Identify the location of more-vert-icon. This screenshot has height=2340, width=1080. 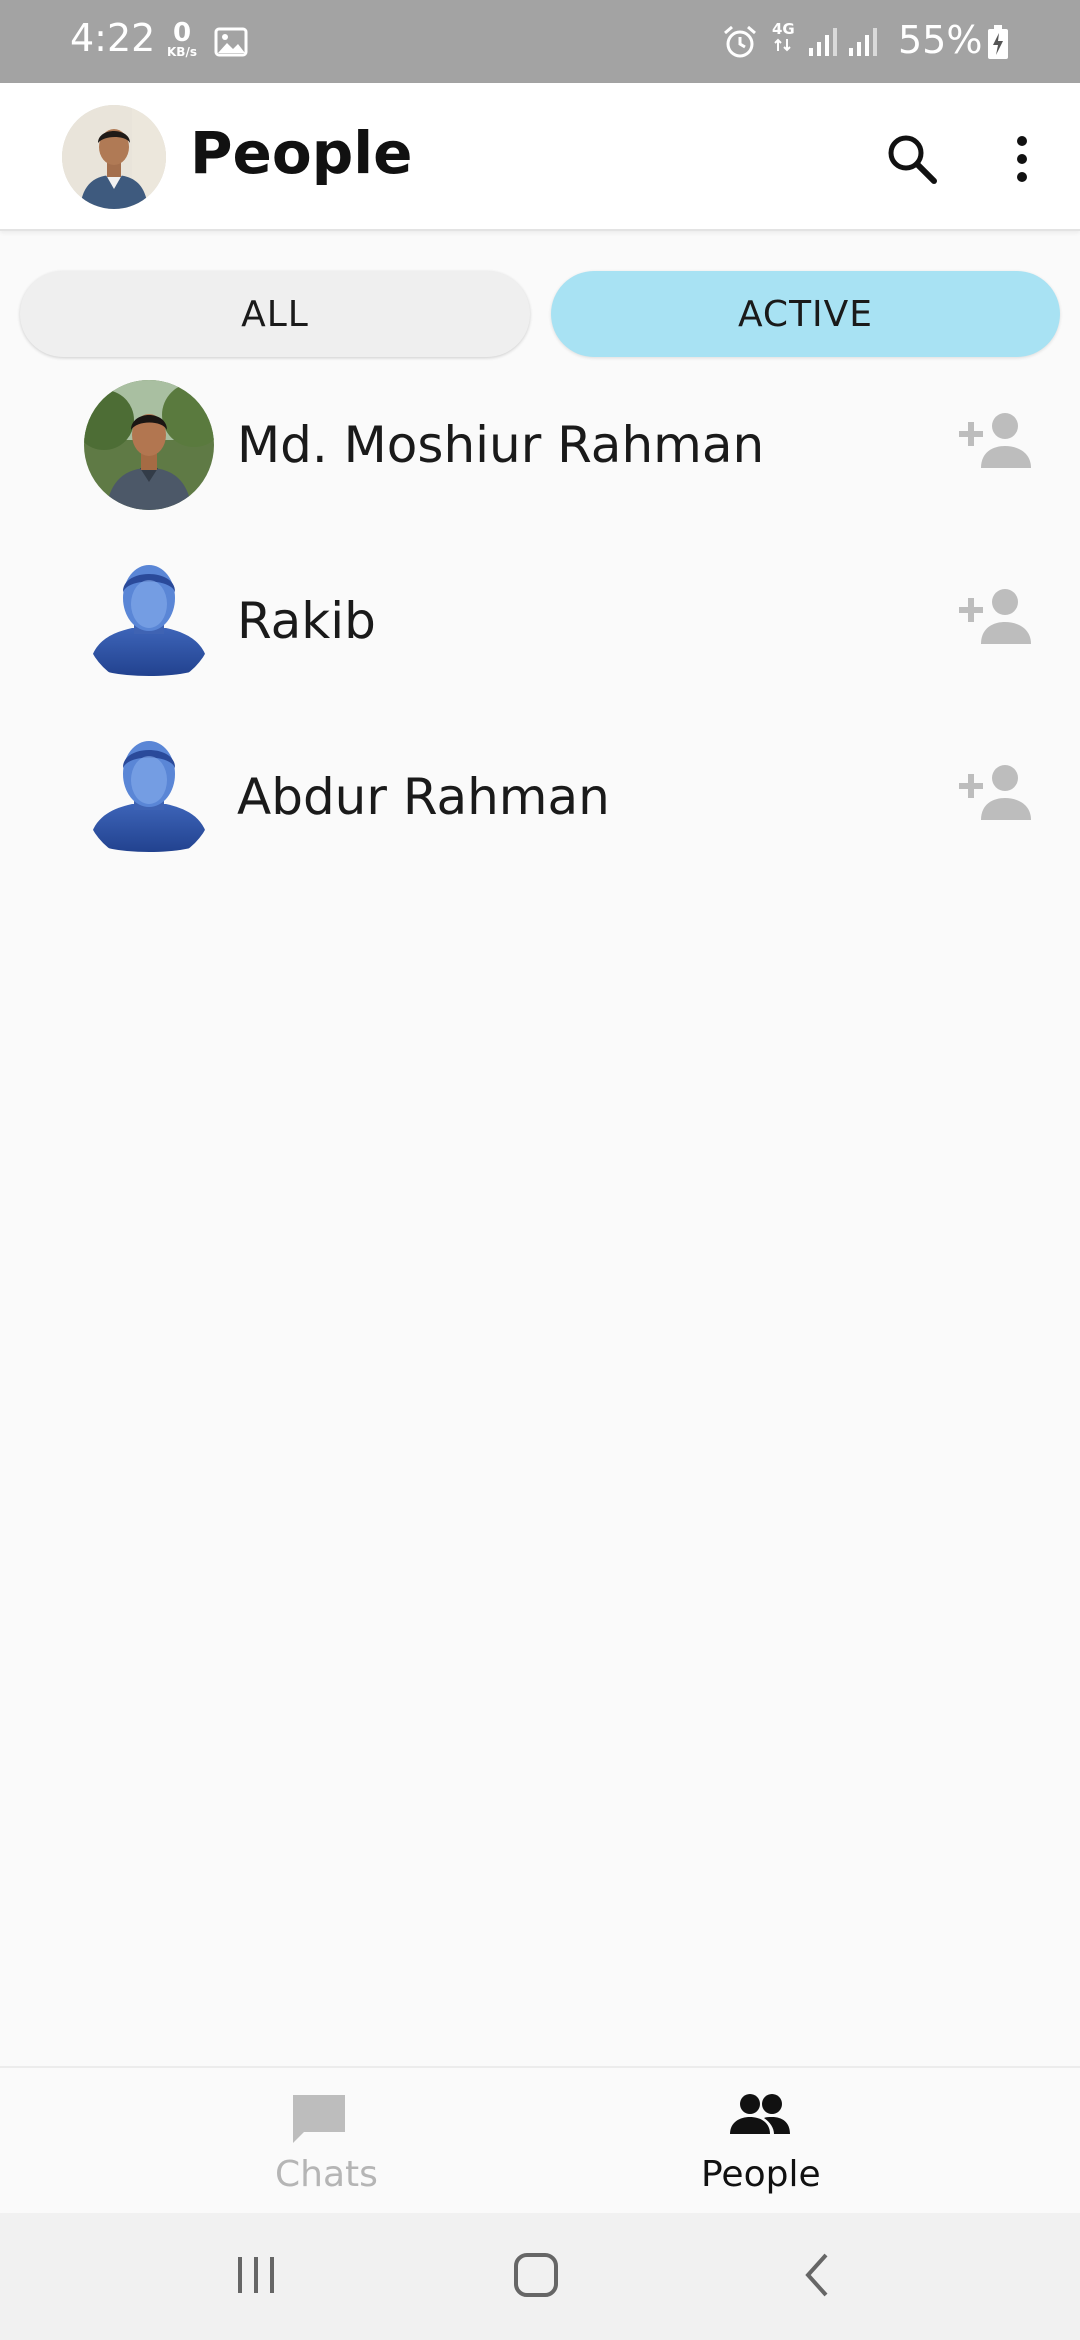
(1022, 159).